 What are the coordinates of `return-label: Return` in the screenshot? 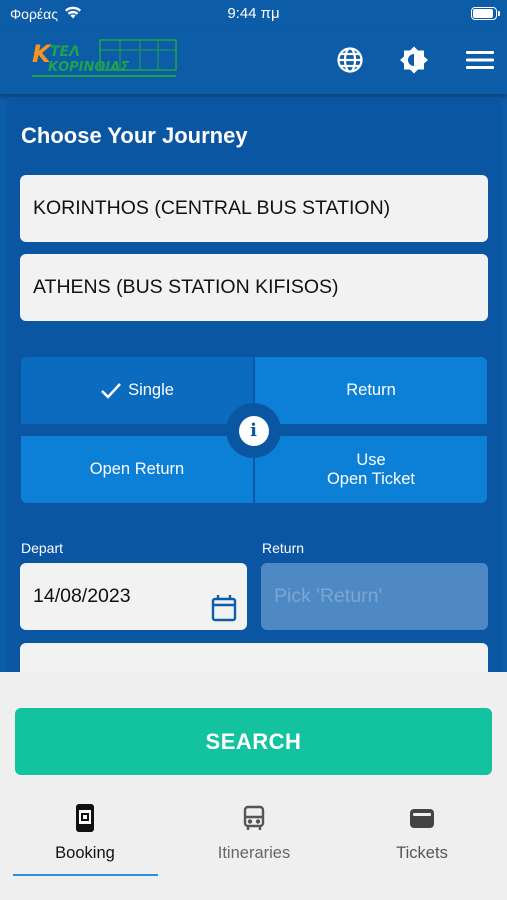 It's located at (283, 548).